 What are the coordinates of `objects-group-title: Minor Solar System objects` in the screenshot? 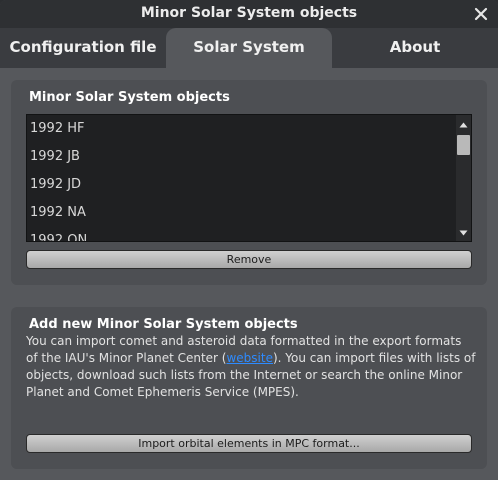 It's located at (129, 97).